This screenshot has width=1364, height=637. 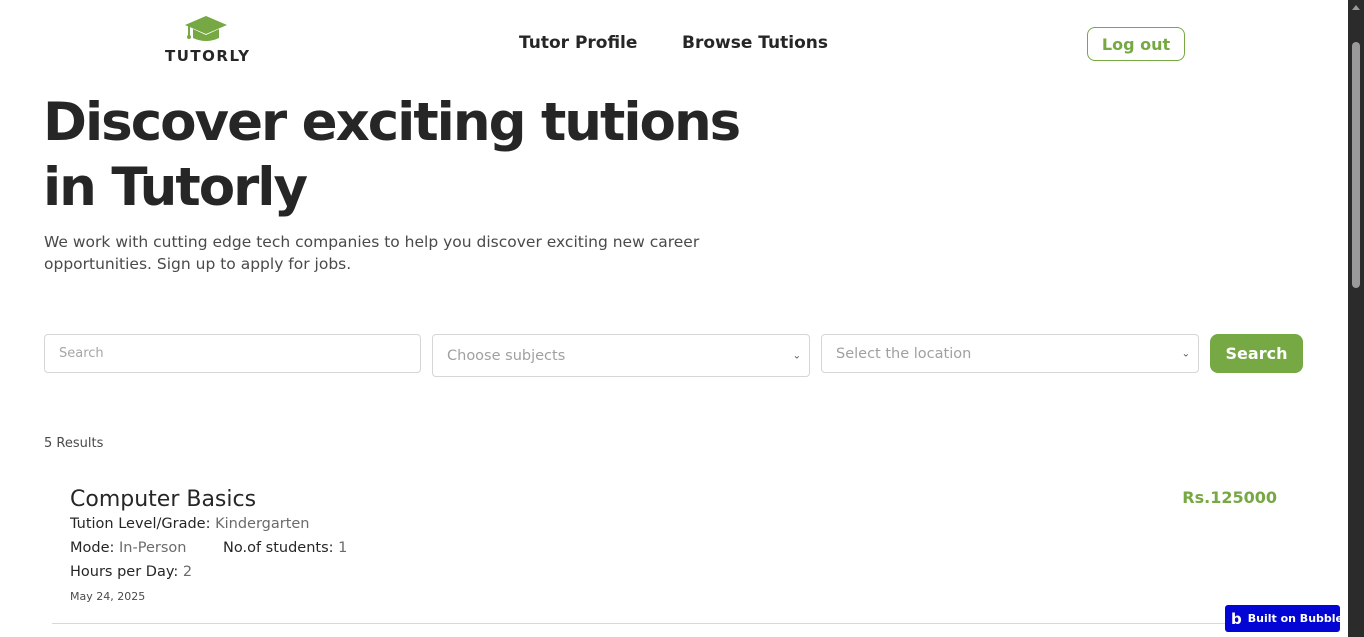 I want to click on page-title-line-2: in Tutorly, so click(x=175, y=187).